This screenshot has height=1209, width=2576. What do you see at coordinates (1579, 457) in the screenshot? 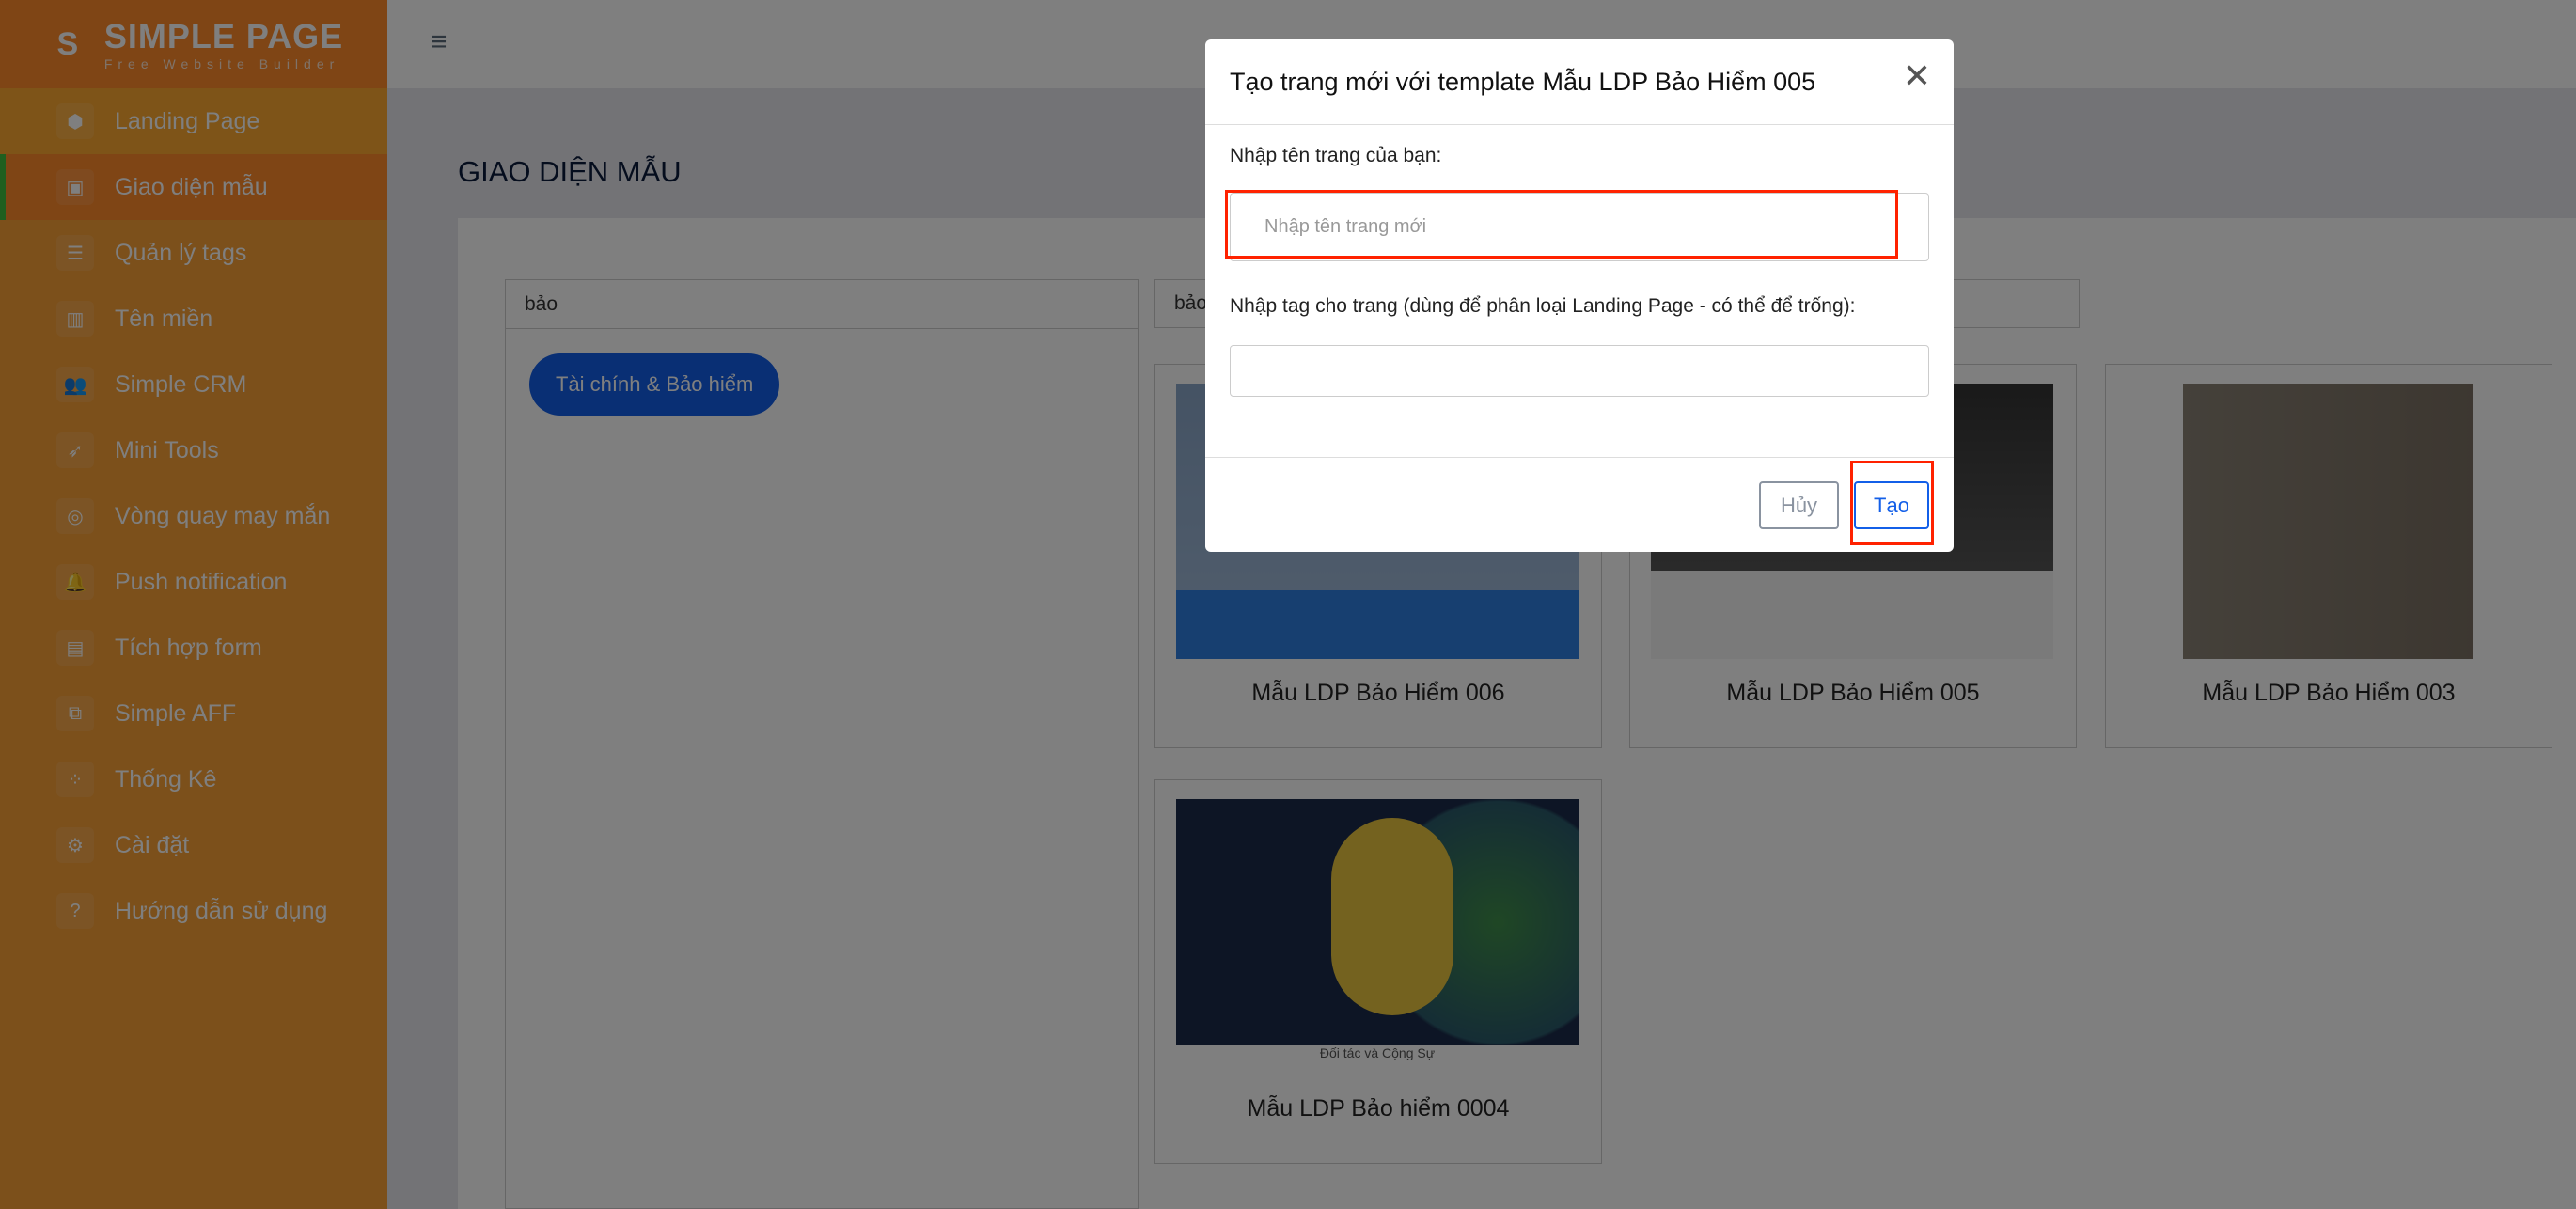
I see `modal-footer-divider` at bounding box center [1579, 457].